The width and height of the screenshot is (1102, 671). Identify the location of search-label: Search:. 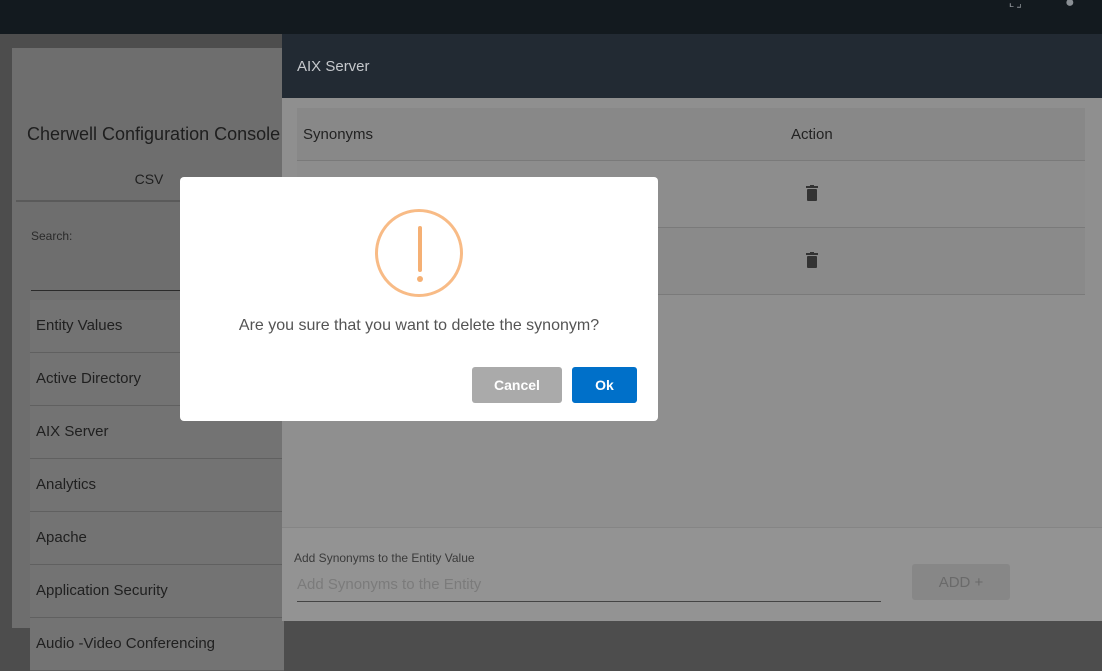
(52, 236).